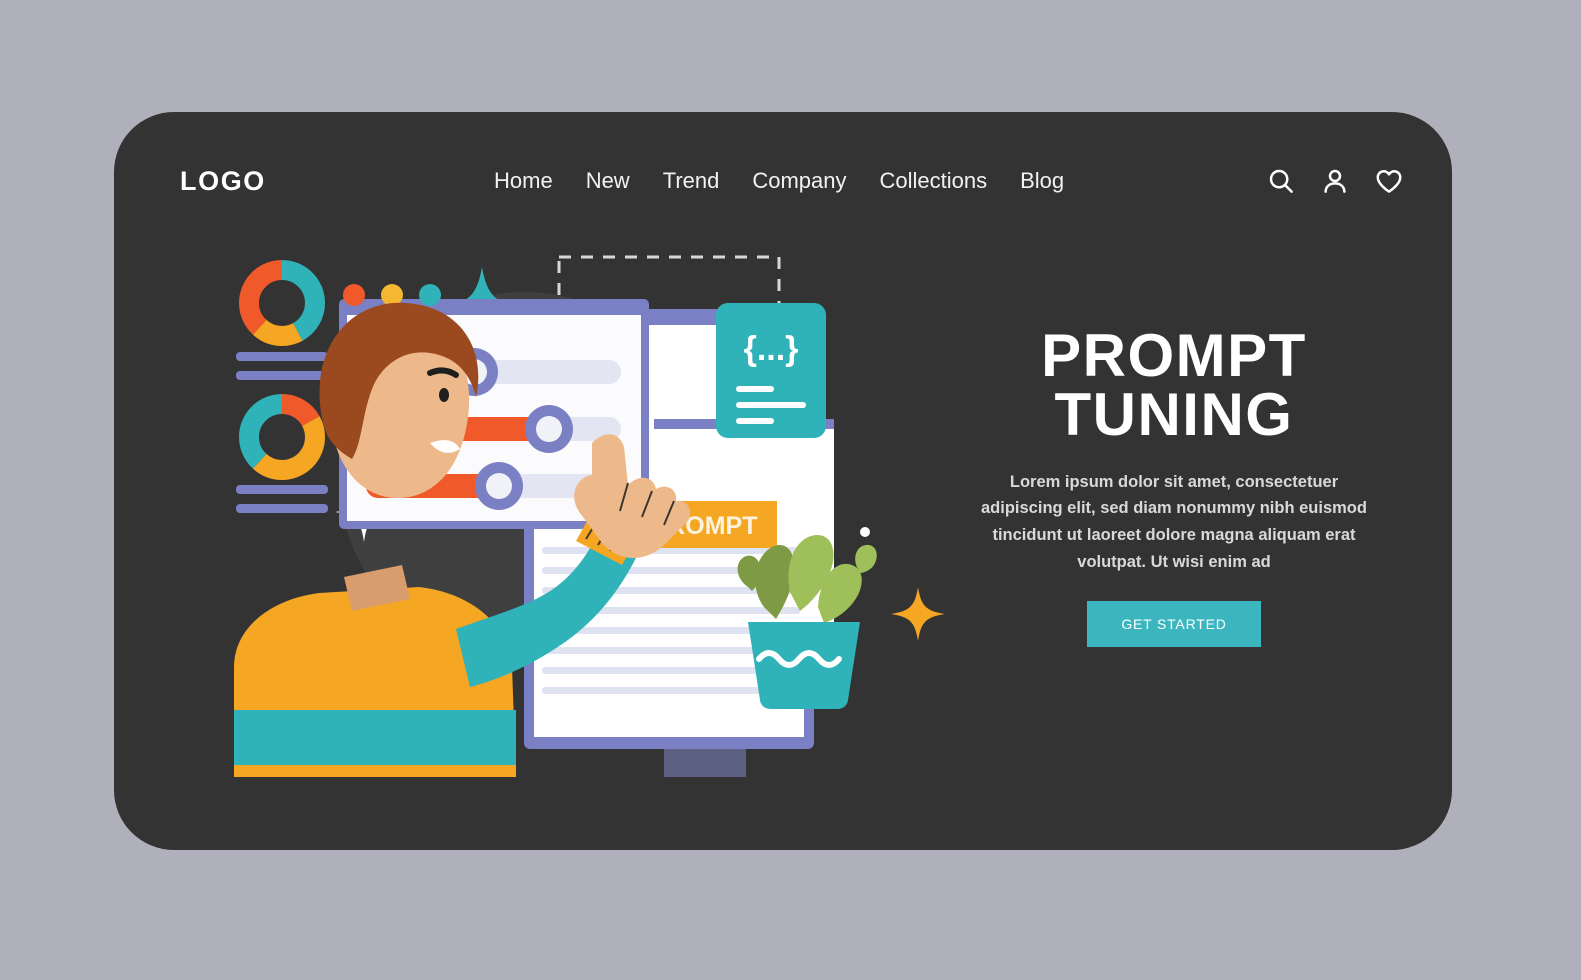 This screenshot has height=980, width=1581. Describe the element at coordinates (1042, 181) in the screenshot. I see `nav-item-blog: Blog` at that location.